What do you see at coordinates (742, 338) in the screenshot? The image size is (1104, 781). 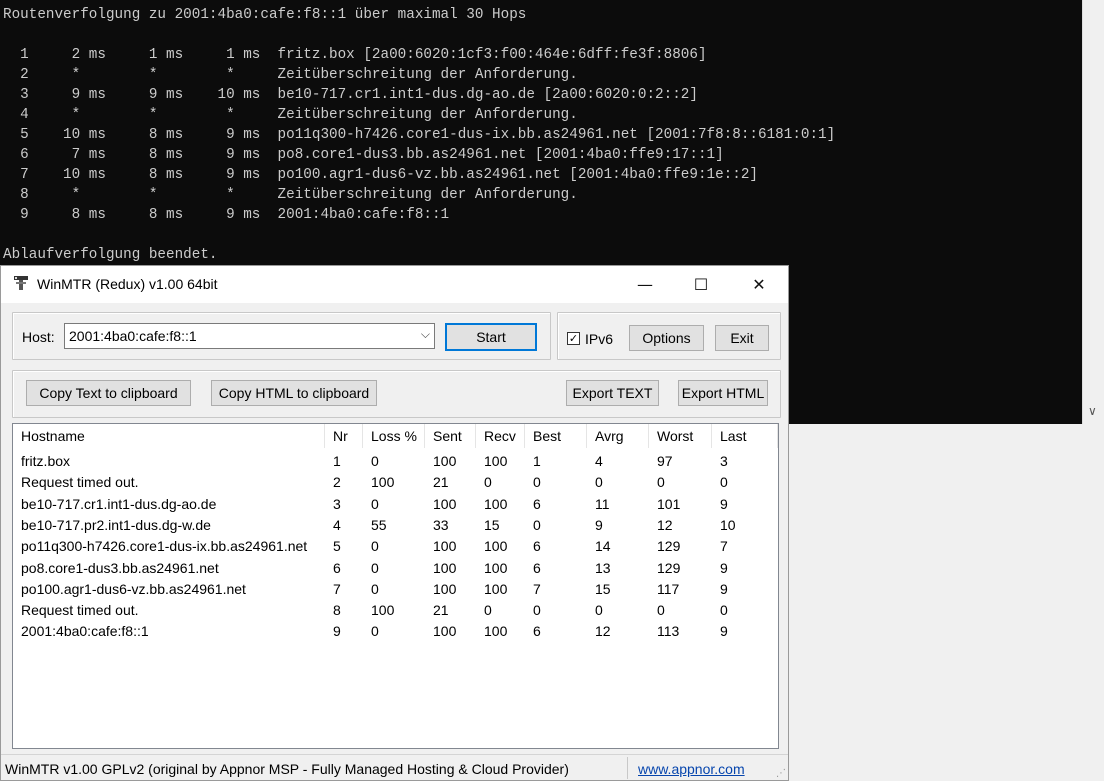 I see `exit-button: Exit` at bounding box center [742, 338].